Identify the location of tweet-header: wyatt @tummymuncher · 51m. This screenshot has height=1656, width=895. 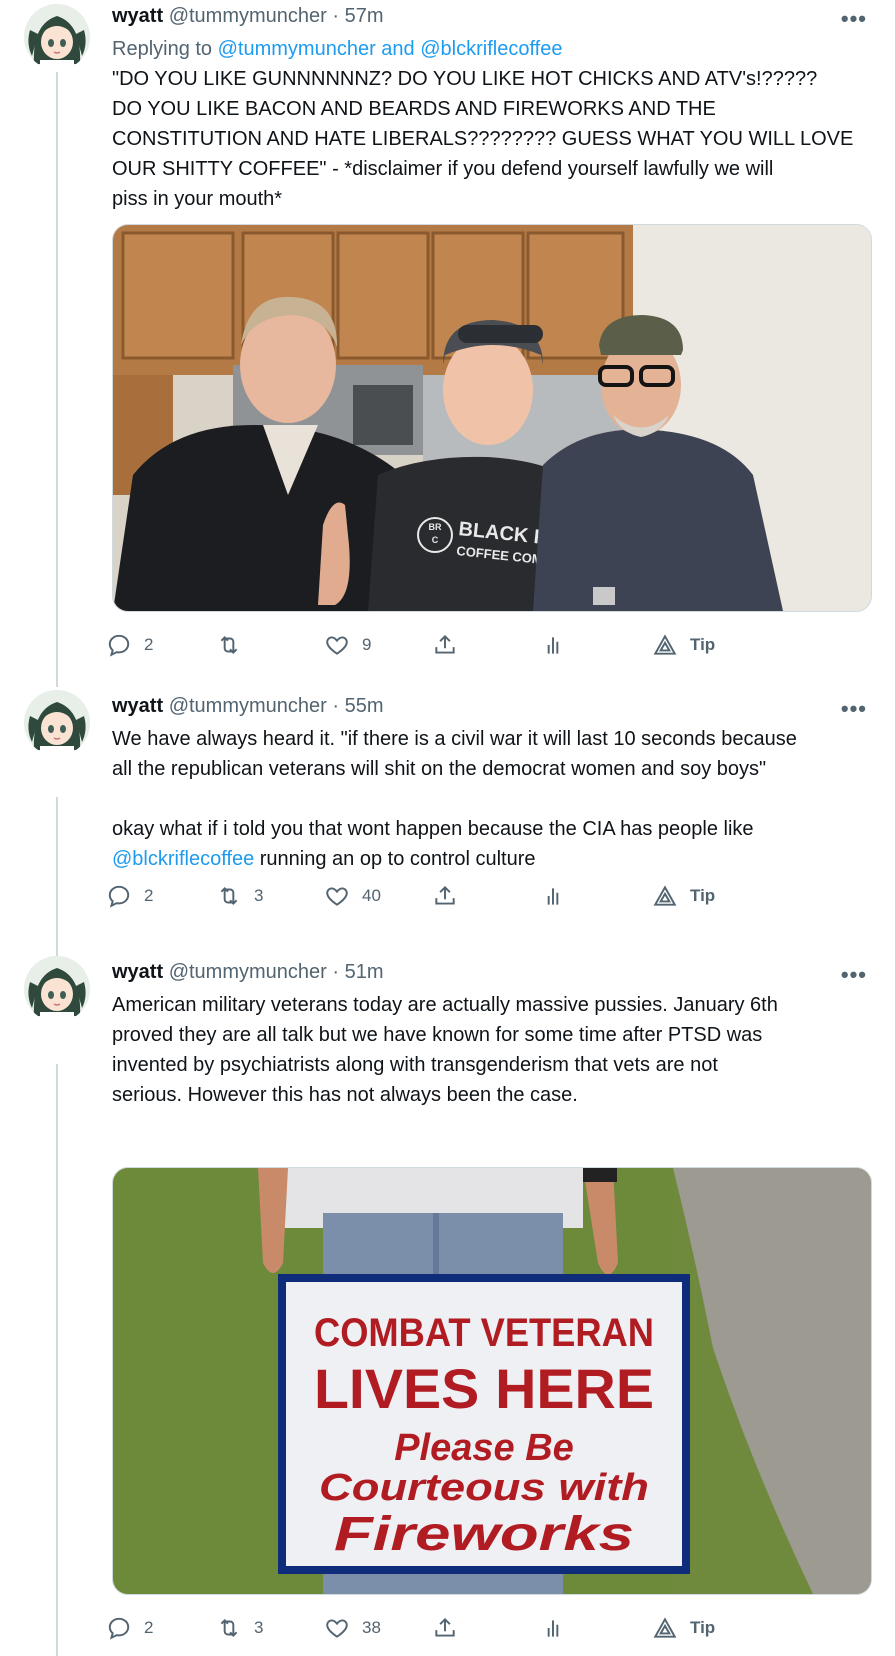
(248, 972).